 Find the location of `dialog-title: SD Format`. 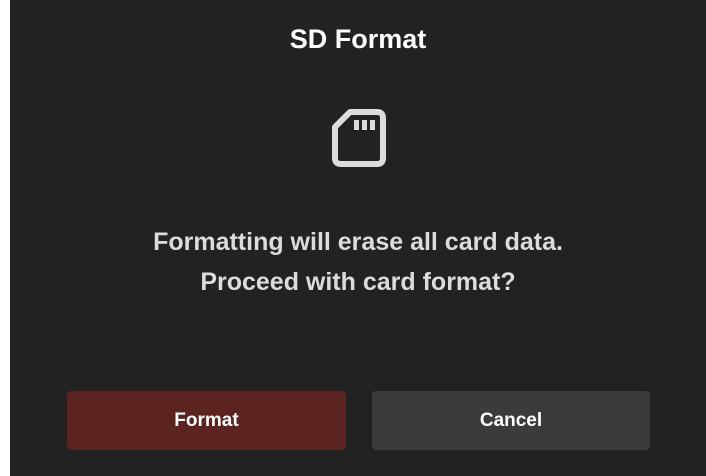

dialog-title: SD Format is located at coordinates (358, 39).